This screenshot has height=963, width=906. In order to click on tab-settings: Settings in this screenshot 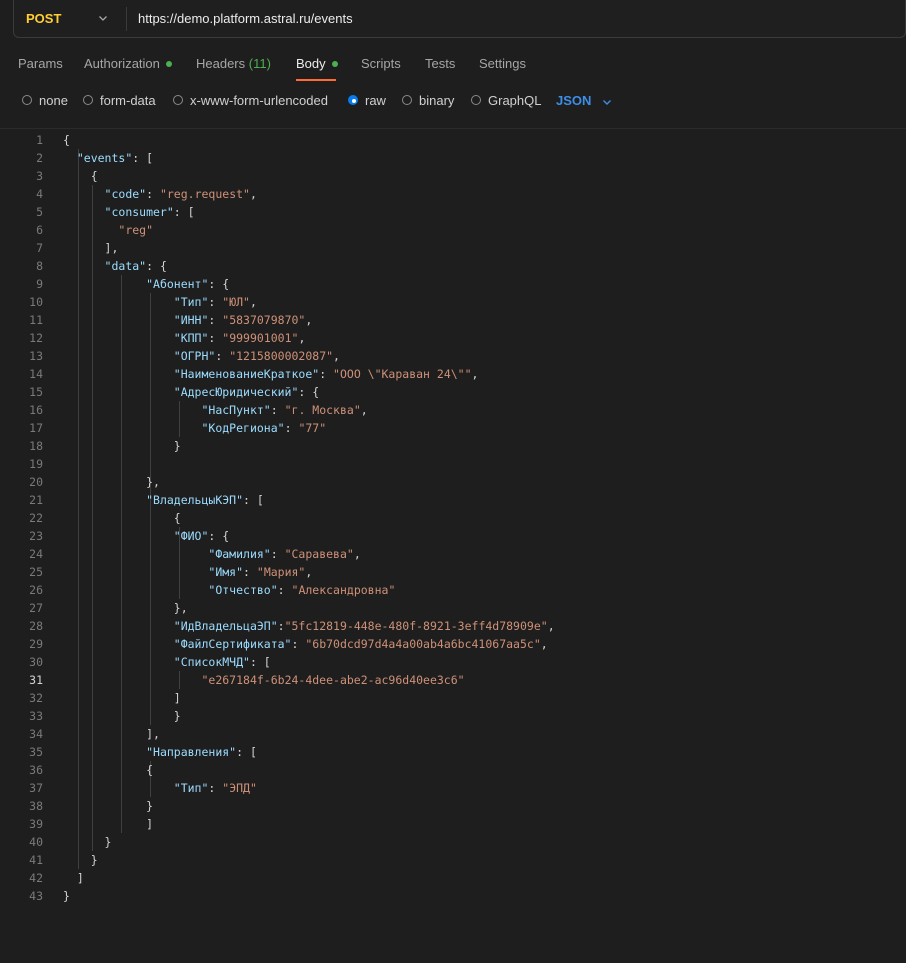, I will do `click(502, 64)`.